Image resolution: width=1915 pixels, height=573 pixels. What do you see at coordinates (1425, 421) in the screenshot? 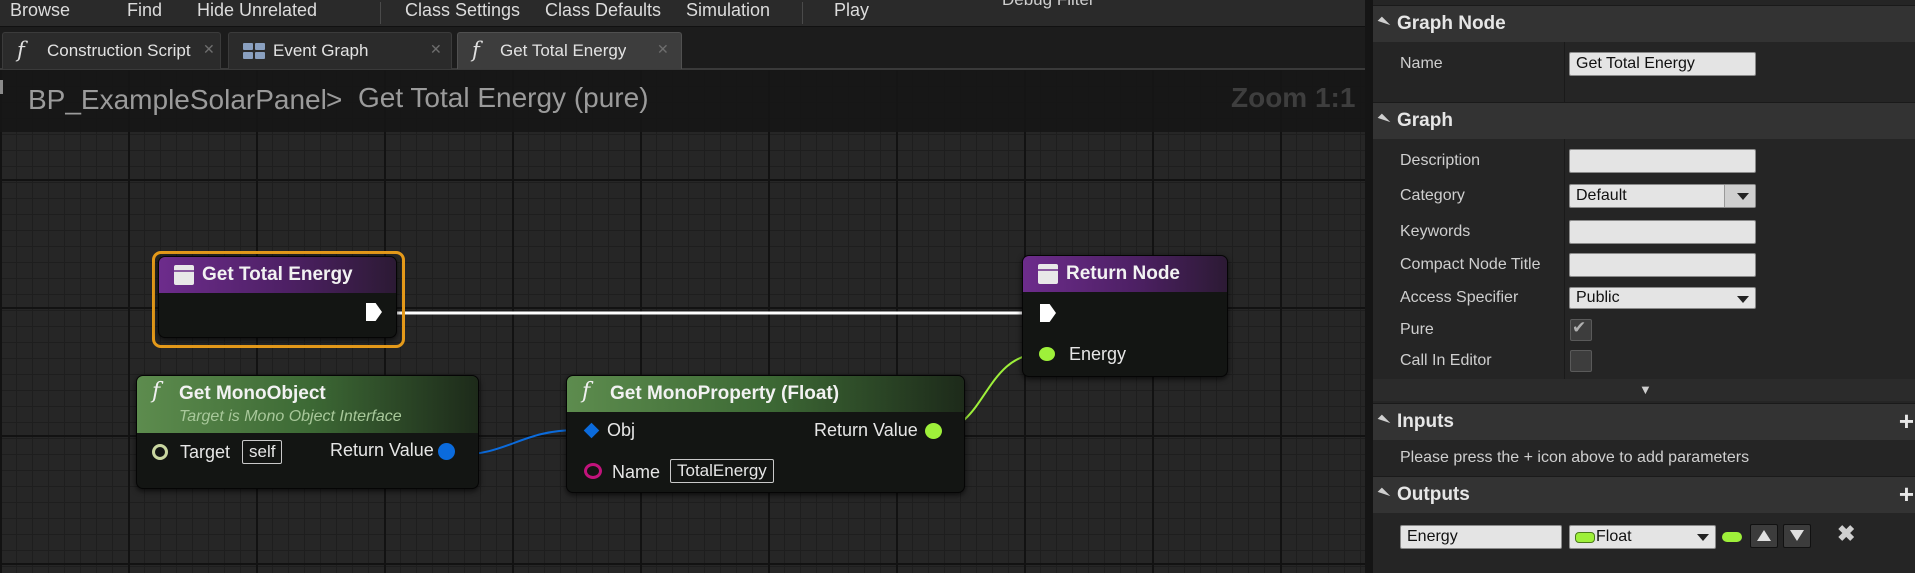
I see `category-title: Inputs` at bounding box center [1425, 421].